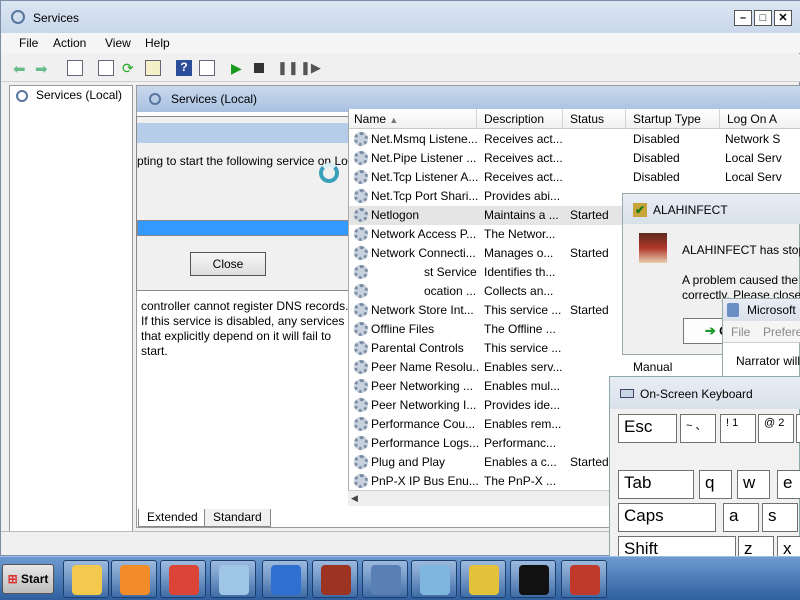 This screenshot has width=800, height=600. I want to click on forward-arrow-icon: ➡, so click(43, 69).